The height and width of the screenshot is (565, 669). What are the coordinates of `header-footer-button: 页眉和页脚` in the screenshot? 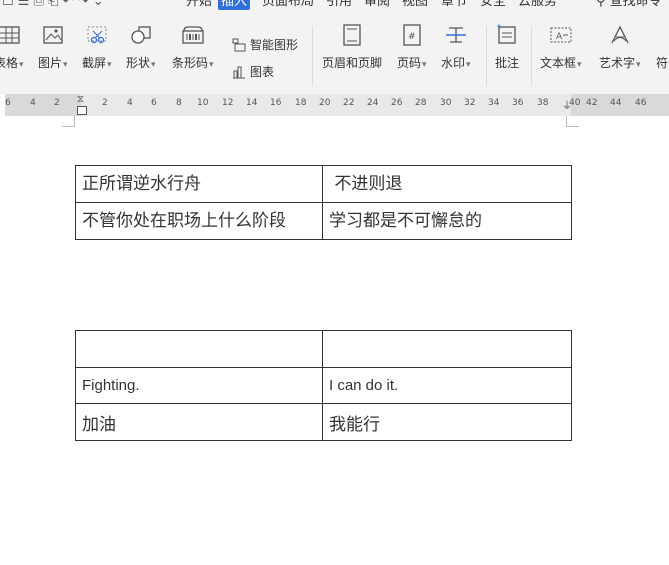 It's located at (352, 46).